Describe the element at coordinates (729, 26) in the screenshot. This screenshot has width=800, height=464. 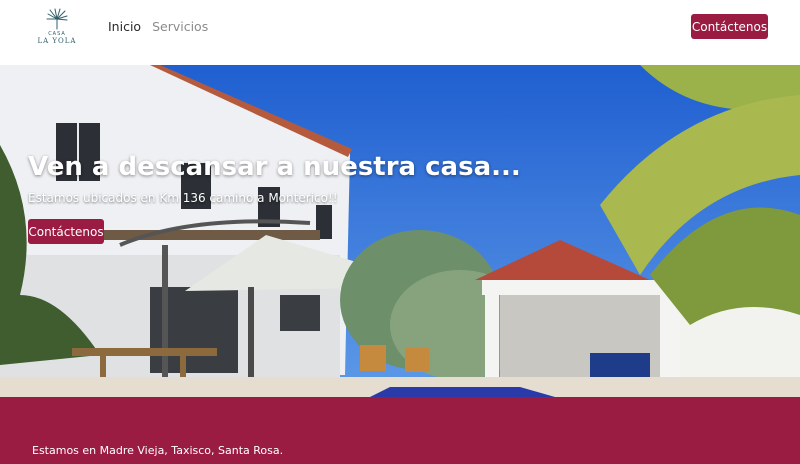
I see `contact-button-header: Contáctenos` at that location.